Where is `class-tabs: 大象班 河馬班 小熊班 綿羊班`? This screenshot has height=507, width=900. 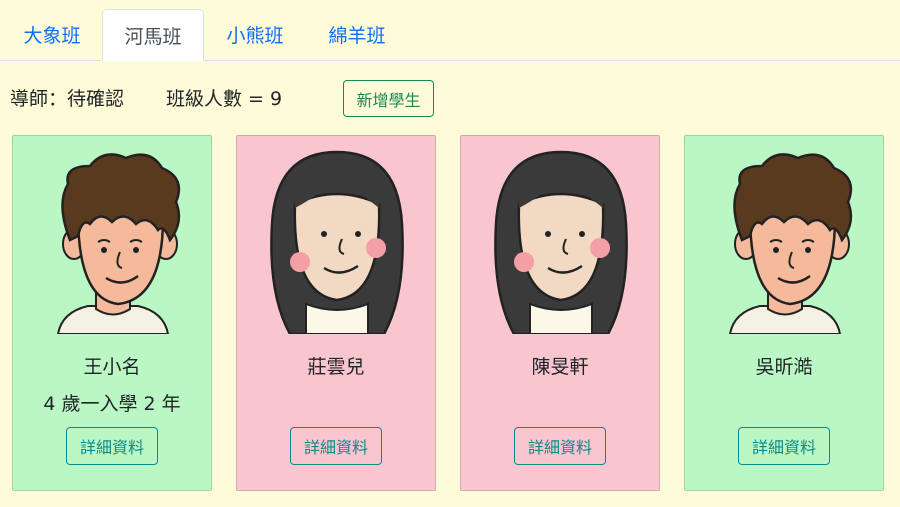
class-tabs: 大象班 河馬班 小熊班 綿羊班 is located at coordinates (450, 30).